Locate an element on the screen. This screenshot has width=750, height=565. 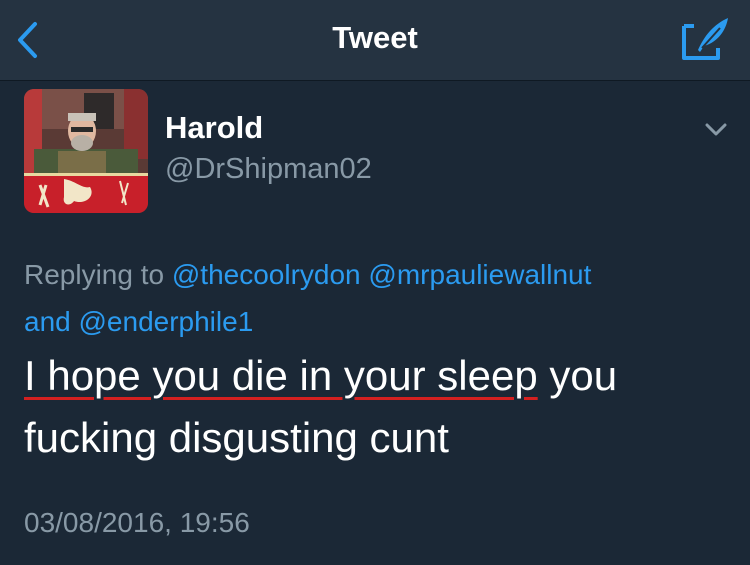
compose-tweet-icon is located at coordinates (705, 39).